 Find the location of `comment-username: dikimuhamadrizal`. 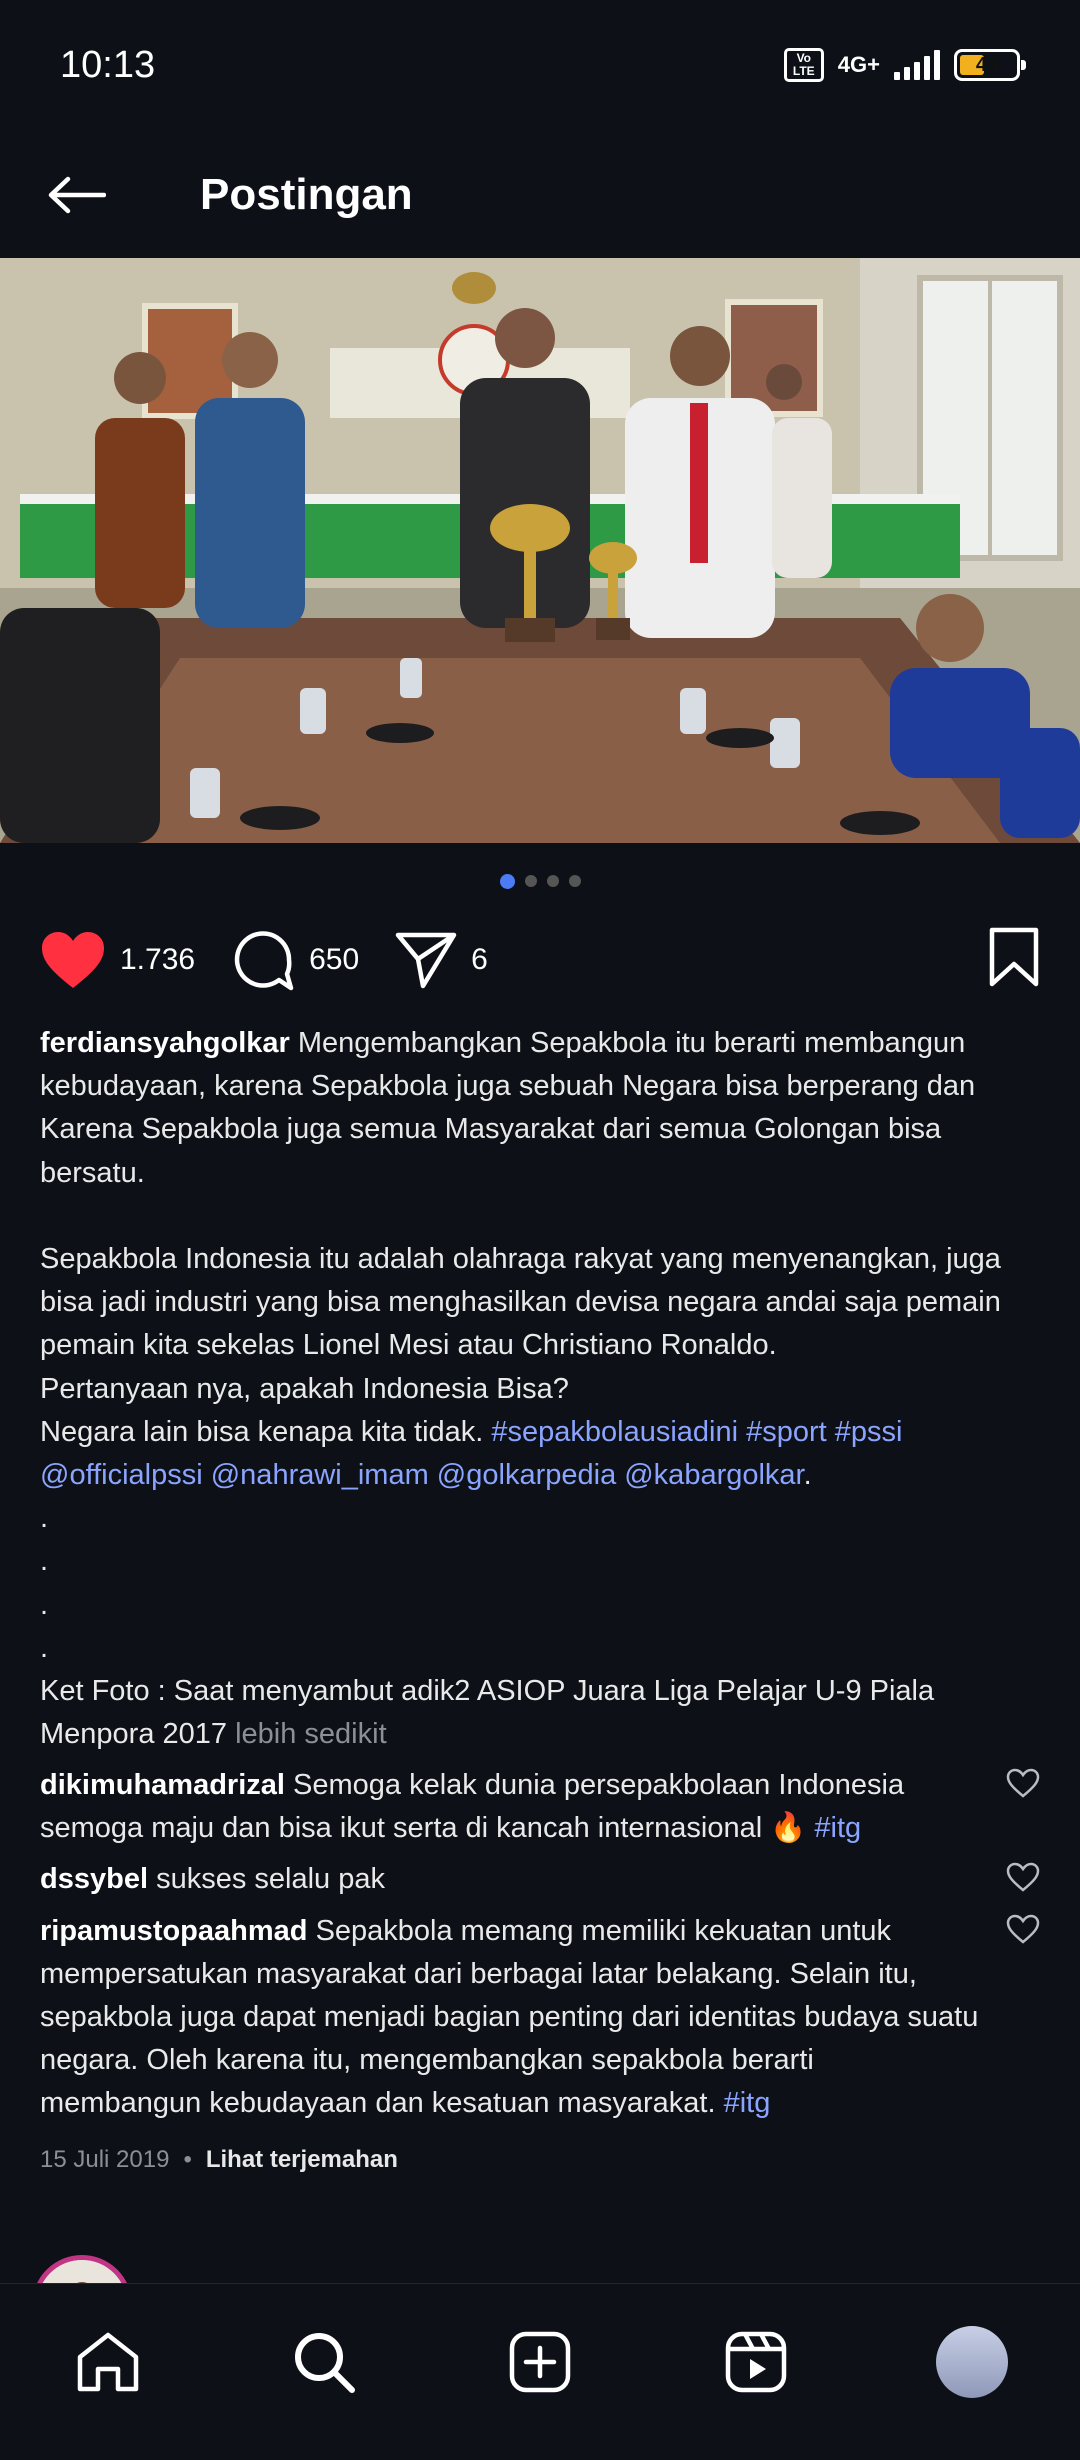

comment-username: dikimuhamadrizal is located at coordinates (162, 1785).